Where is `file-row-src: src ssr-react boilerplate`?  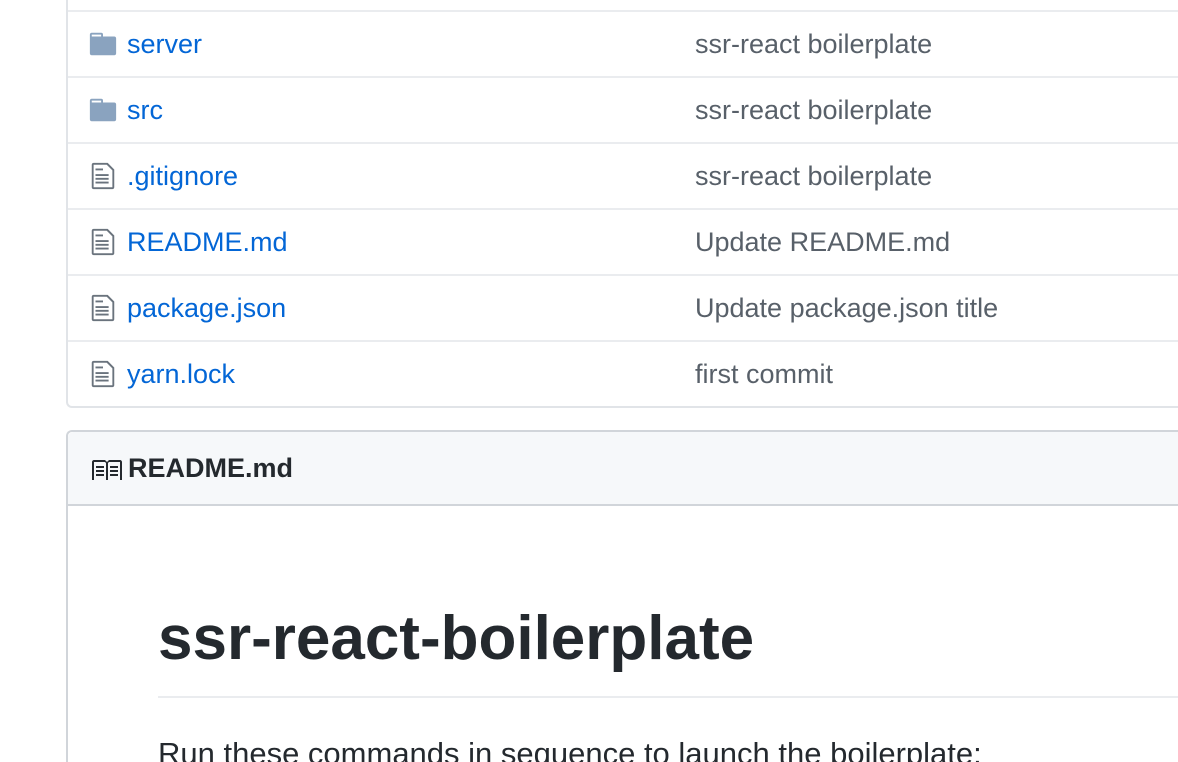 file-row-src: src ssr-react boilerplate is located at coordinates (623, 109).